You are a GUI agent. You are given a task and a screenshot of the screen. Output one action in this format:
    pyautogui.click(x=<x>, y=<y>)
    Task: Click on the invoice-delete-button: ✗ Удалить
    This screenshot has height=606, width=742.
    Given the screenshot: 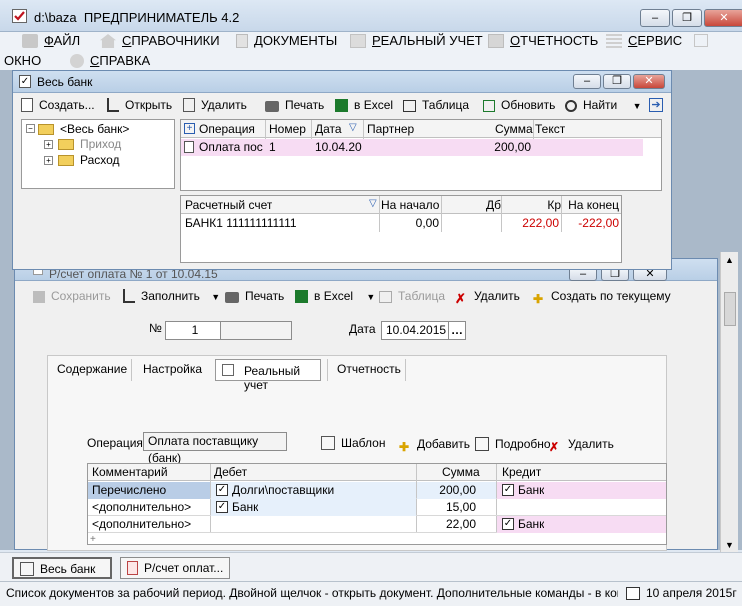 What is the action you would take?
    pyautogui.click(x=487, y=296)
    